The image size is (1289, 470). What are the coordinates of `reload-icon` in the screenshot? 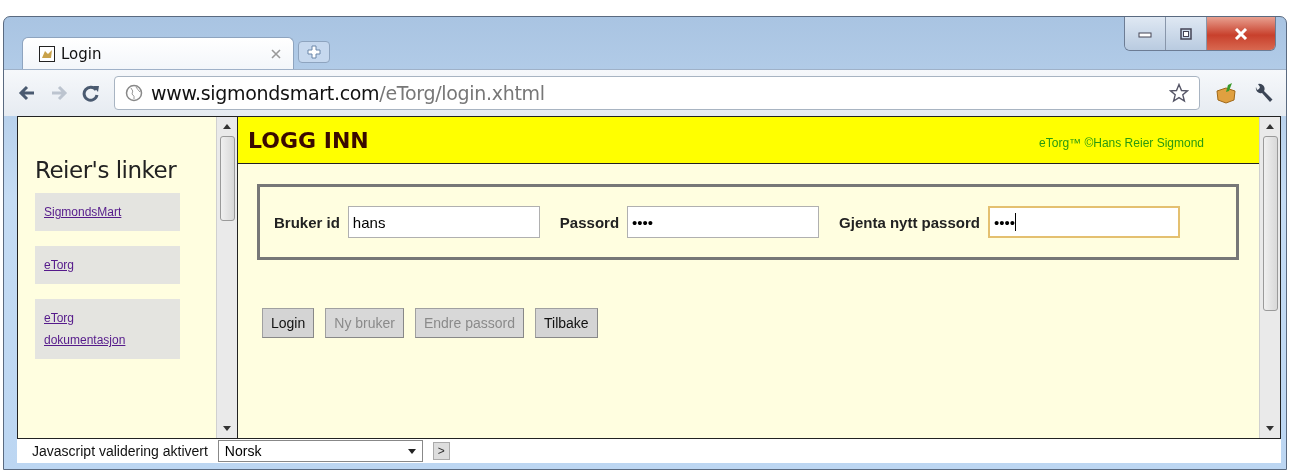 It's located at (91, 93).